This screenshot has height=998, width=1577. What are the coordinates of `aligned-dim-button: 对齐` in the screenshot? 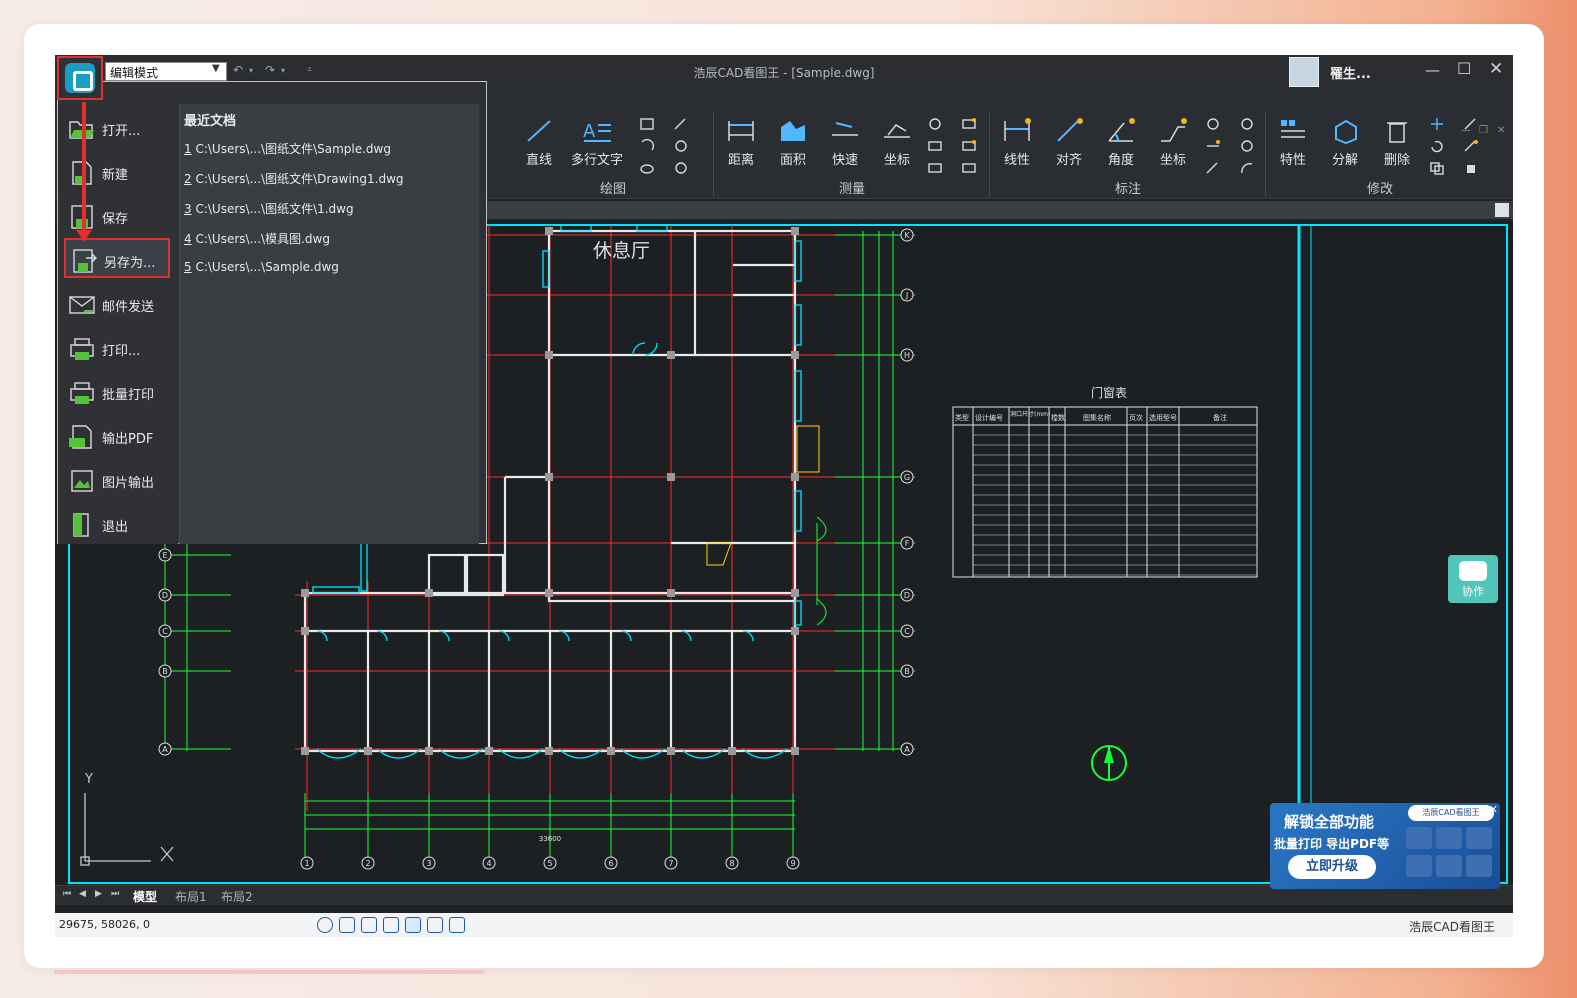 It's located at (1069, 142).